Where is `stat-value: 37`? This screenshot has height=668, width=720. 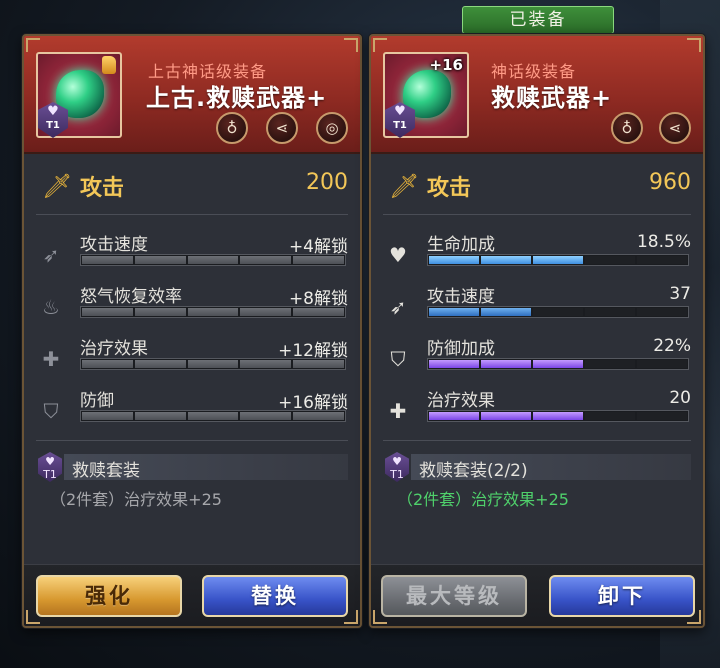 stat-value: 37 is located at coordinates (680, 294).